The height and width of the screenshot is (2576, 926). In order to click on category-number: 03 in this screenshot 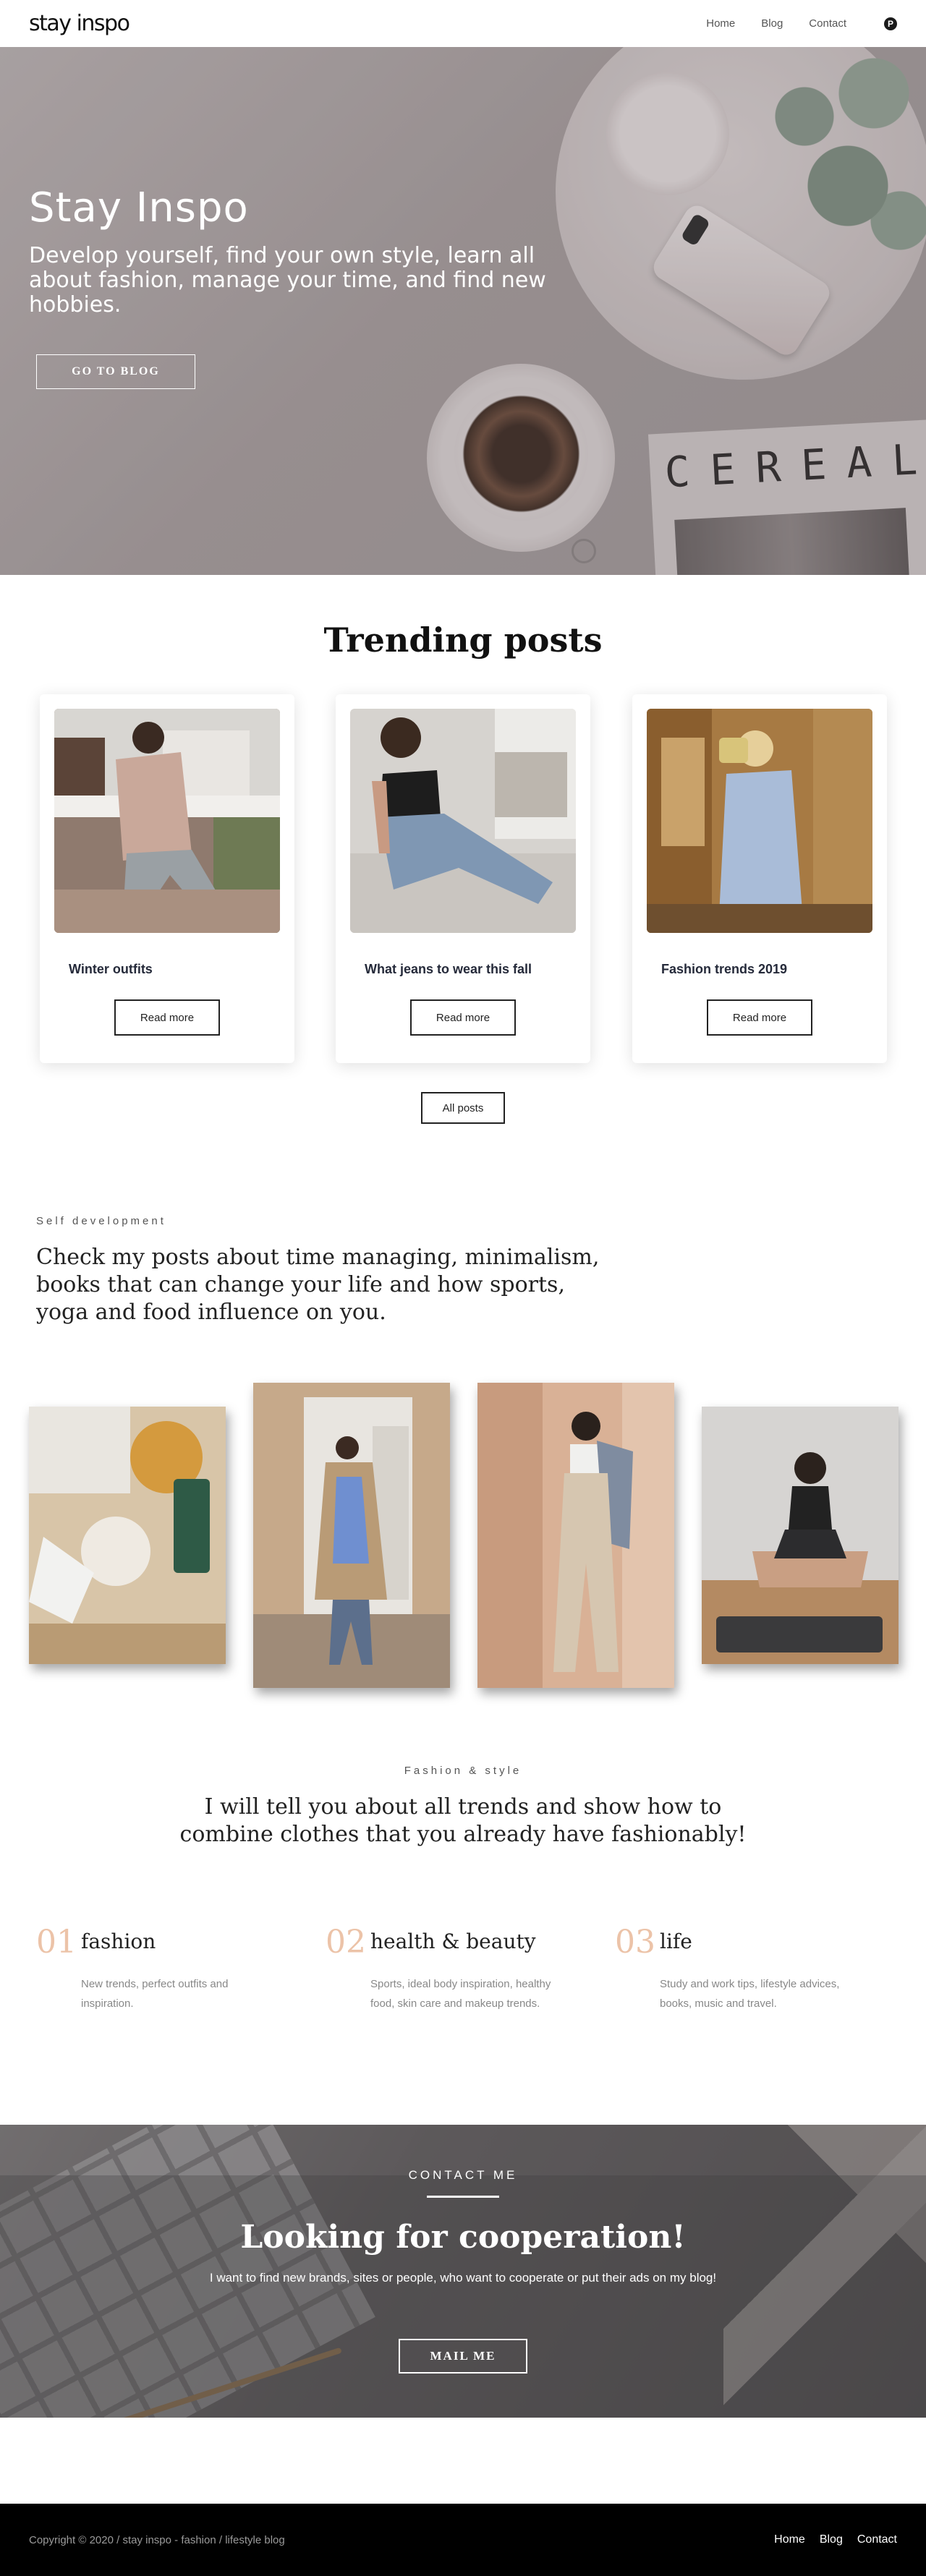, I will do `click(635, 1942)`.